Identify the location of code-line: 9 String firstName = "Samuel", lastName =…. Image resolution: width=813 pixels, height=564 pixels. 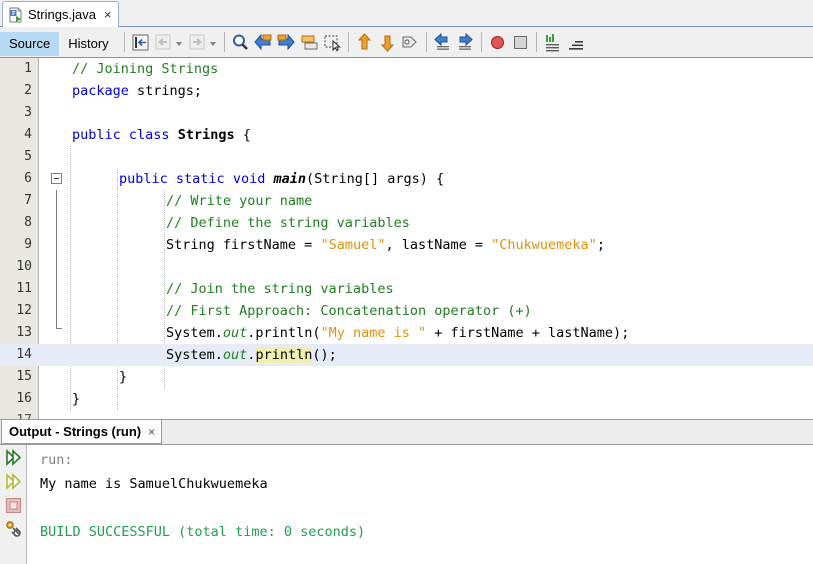
(406, 245).